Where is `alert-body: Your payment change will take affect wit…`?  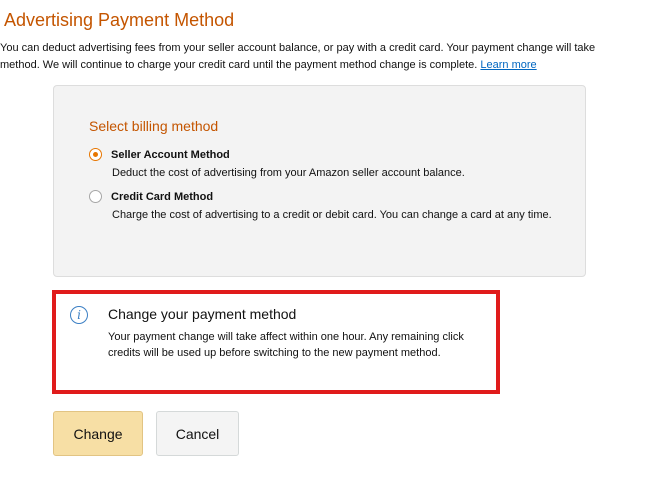 alert-body: Your payment change will take affect wit… is located at coordinates (286, 345).